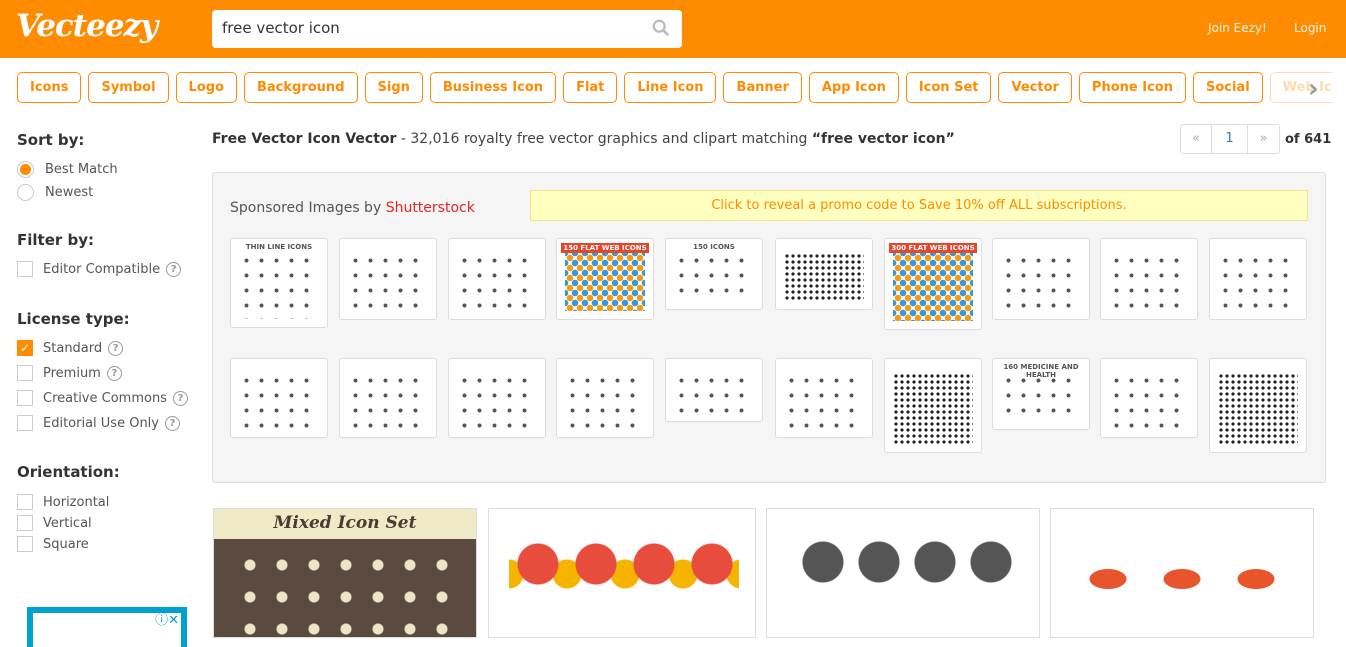 The height and width of the screenshot is (647, 1346). Describe the element at coordinates (128, 87) in the screenshot. I see `tag-symbol: Symbol` at that location.